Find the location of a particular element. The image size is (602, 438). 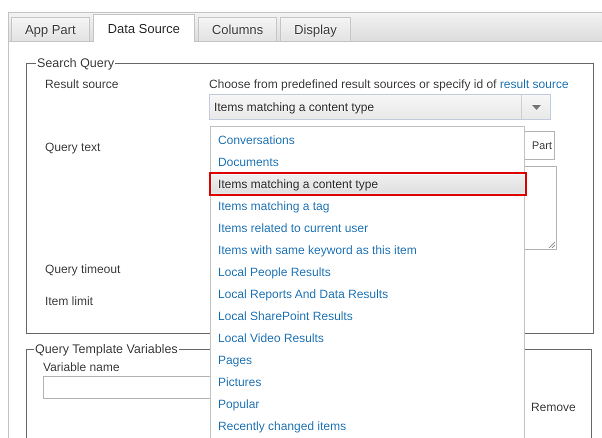

dropdown-option: Local People Results is located at coordinates (367, 272).